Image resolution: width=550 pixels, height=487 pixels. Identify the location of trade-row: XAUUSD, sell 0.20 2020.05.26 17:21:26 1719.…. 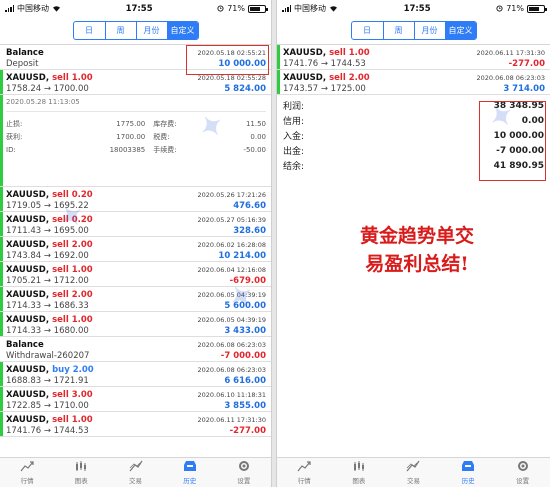
(135, 199).